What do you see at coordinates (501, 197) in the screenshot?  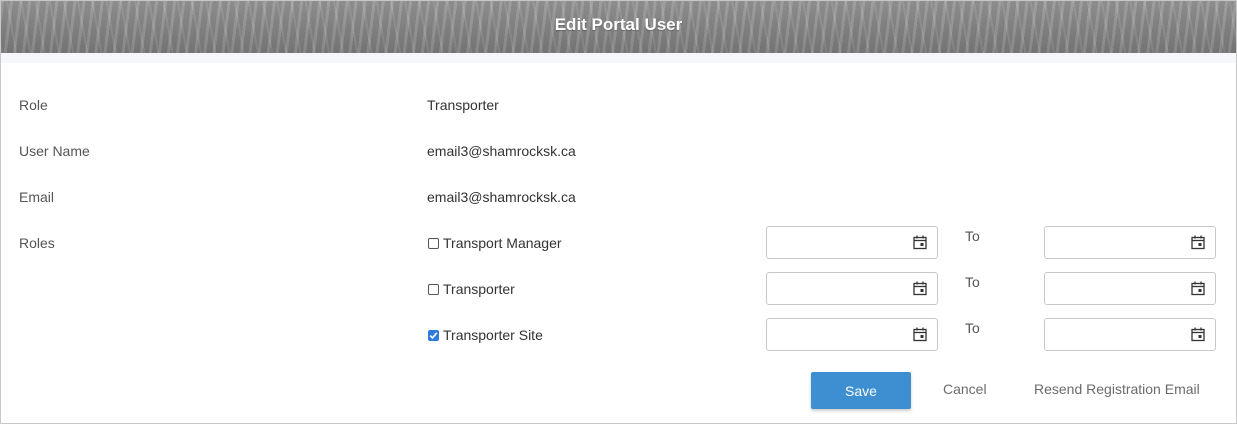 I see `email-value: email3@shamrocksk.ca` at bounding box center [501, 197].